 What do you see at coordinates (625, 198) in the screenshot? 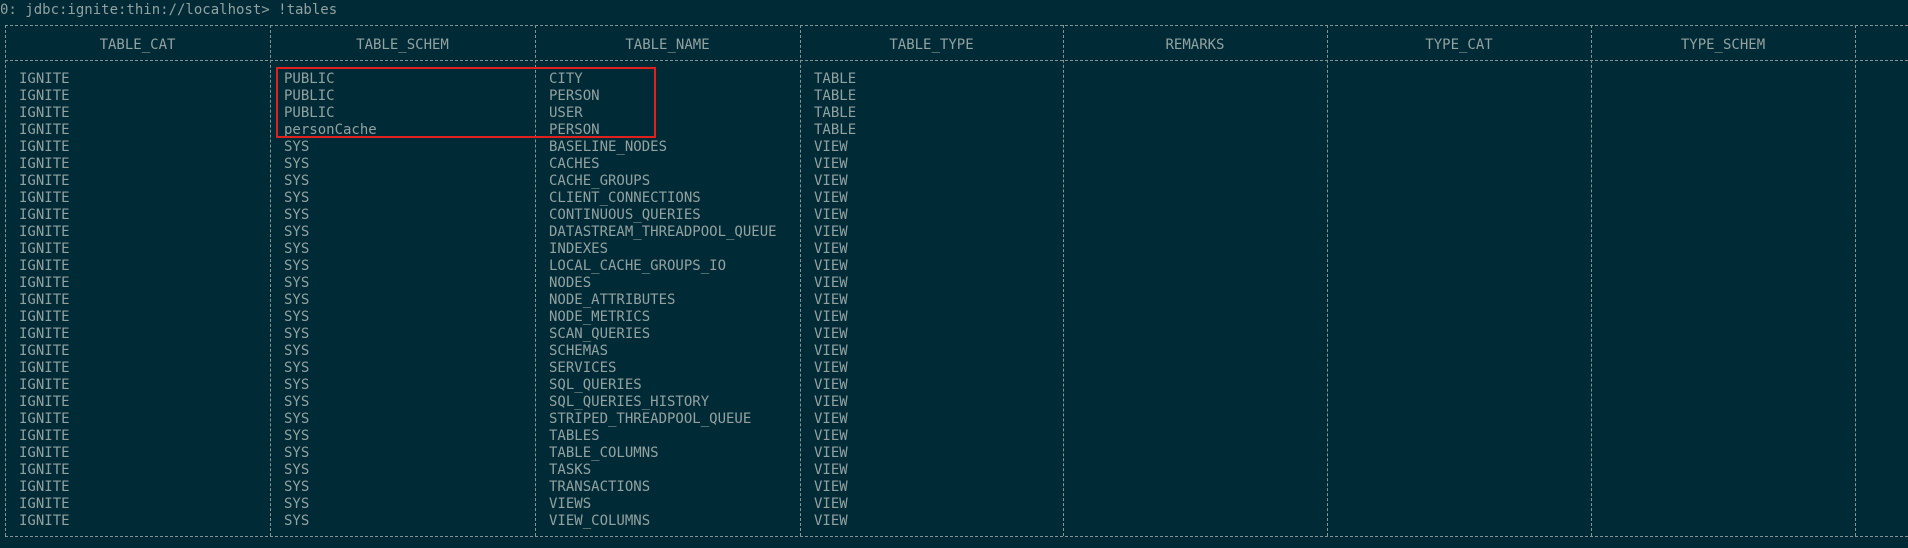
I see `table-cell: CLIENT_CONNECTIONS` at bounding box center [625, 198].